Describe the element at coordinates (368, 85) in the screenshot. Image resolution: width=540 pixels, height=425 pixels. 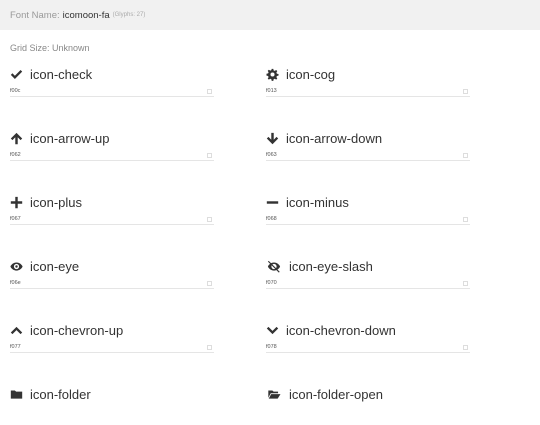
I see `glyph-tile: icon-cog f013` at that location.